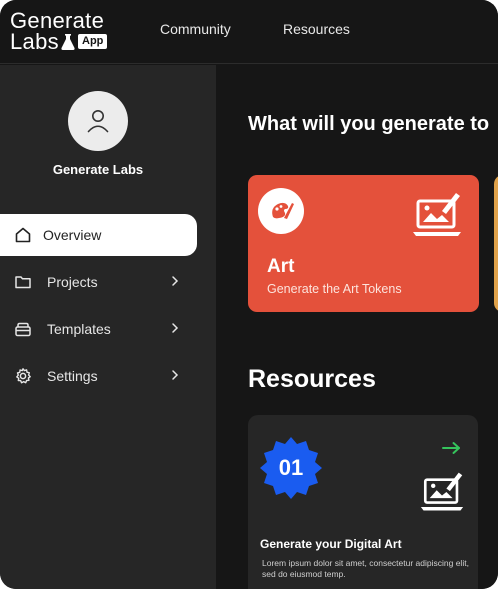 The height and width of the screenshot is (589, 498). What do you see at coordinates (281, 266) in the screenshot?
I see `art-card-title: Art` at bounding box center [281, 266].